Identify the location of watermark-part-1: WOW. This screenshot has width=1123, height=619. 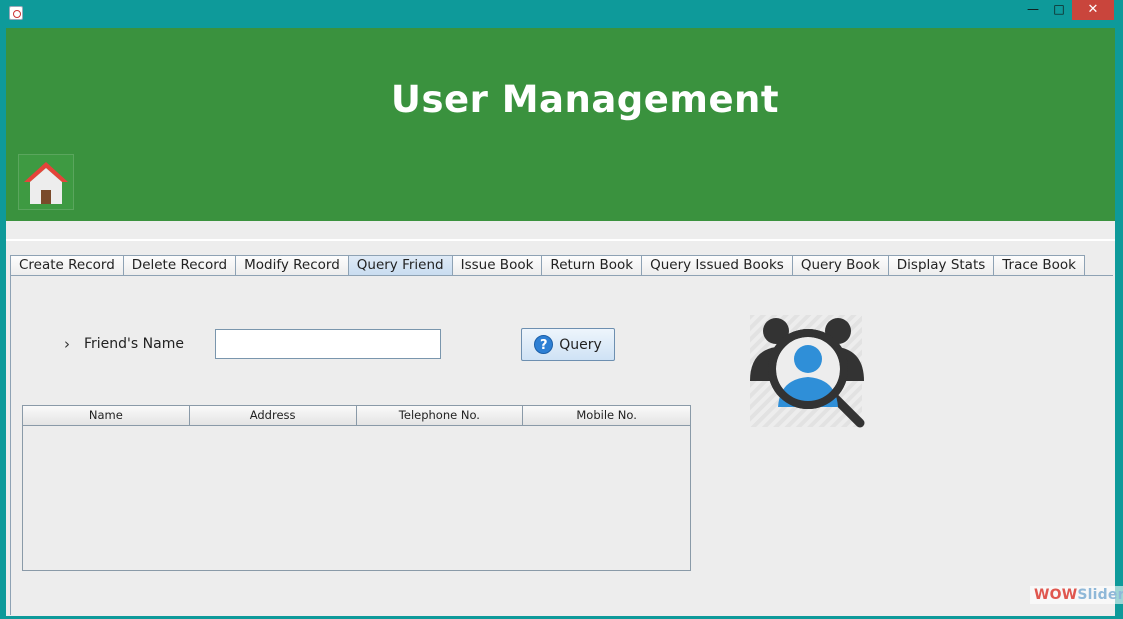
(1056, 595).